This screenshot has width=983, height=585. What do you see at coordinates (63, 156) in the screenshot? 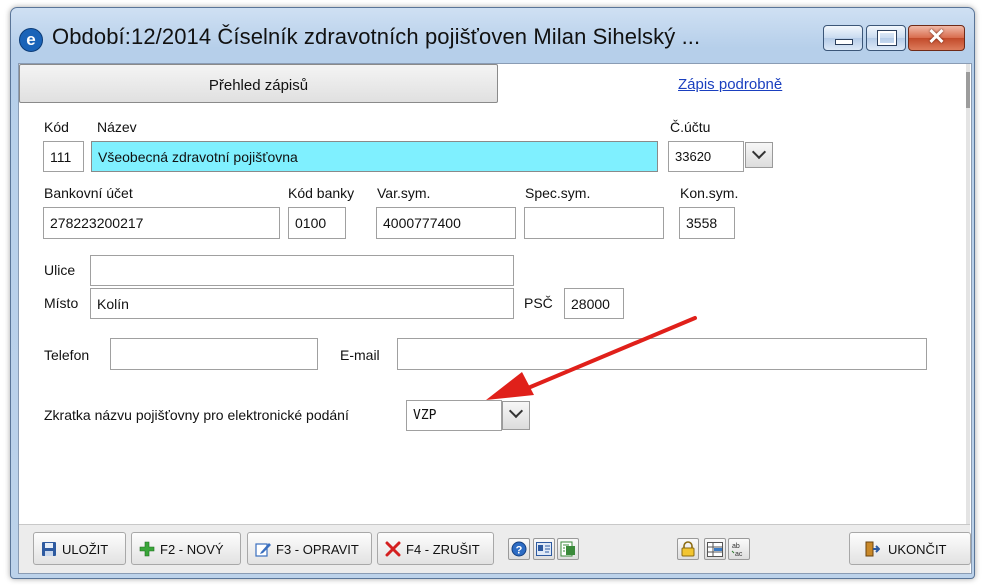
I see `kod-field: 111` at bounding box center [63, 156].